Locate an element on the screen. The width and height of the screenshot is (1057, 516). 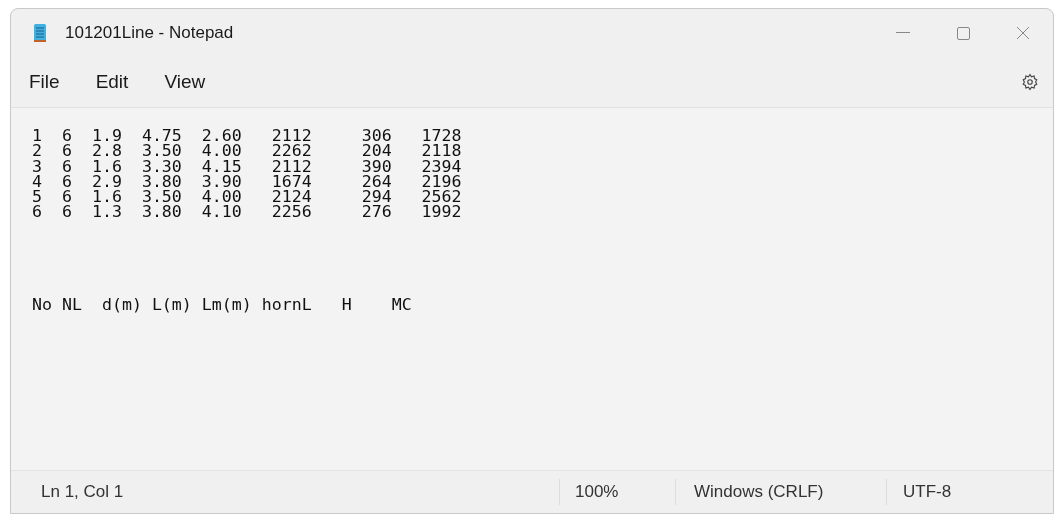
window-title: 101201Line - Notepad is located at coordinates (150, 33).